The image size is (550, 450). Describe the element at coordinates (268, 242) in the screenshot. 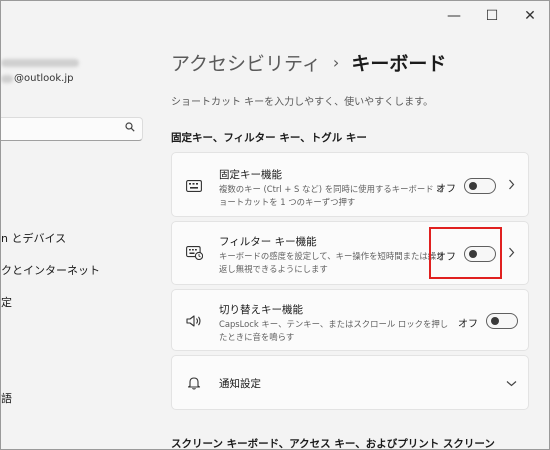

I see `filter-keys-title: フィルター キー機能` at that location.